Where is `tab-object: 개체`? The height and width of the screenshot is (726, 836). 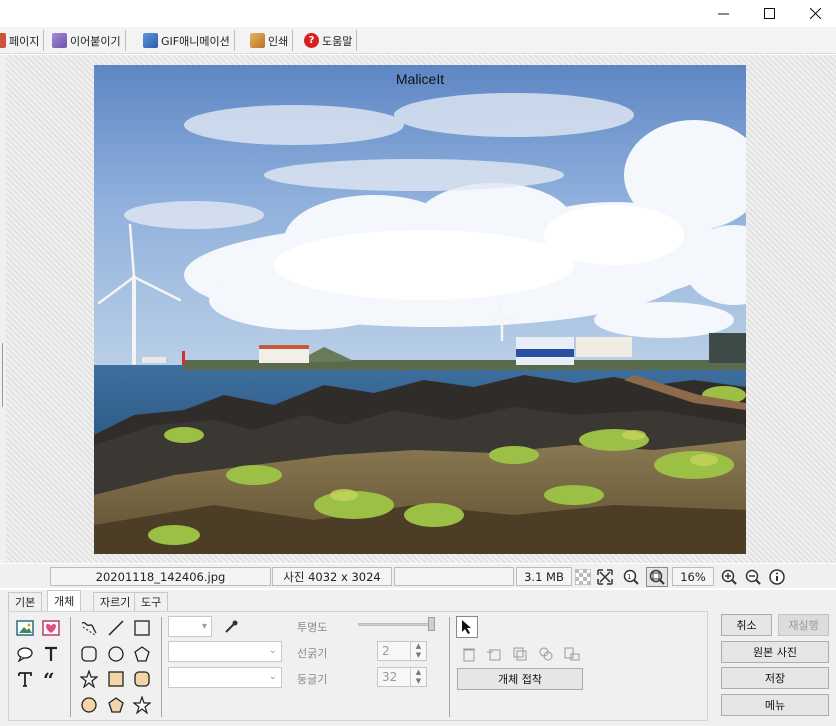 tab-object: 개체 is located at coordinates (64, 600).